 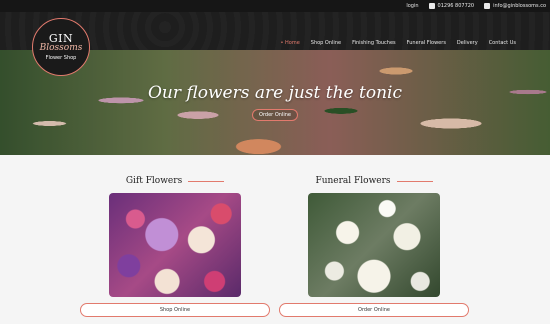 I want to click on logo-line2: Blossoms, so click(x=61, y=47).